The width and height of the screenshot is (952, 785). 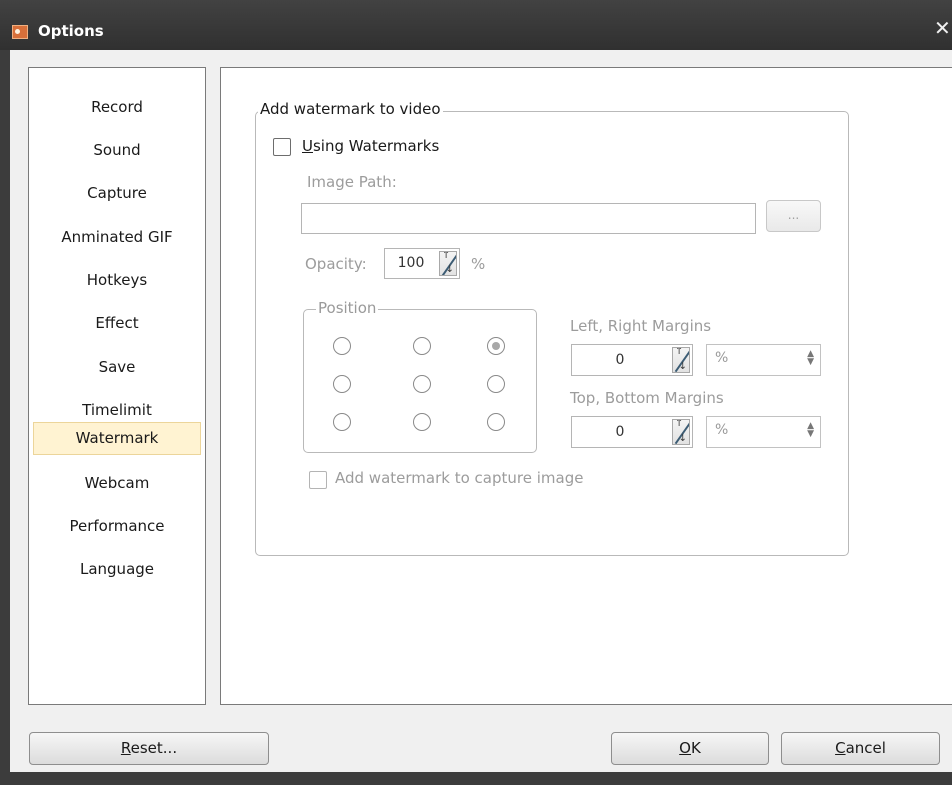 I want to click on top-bottom-spin-arrows-icon: ↑ ↓, so click(x=681, y=432).